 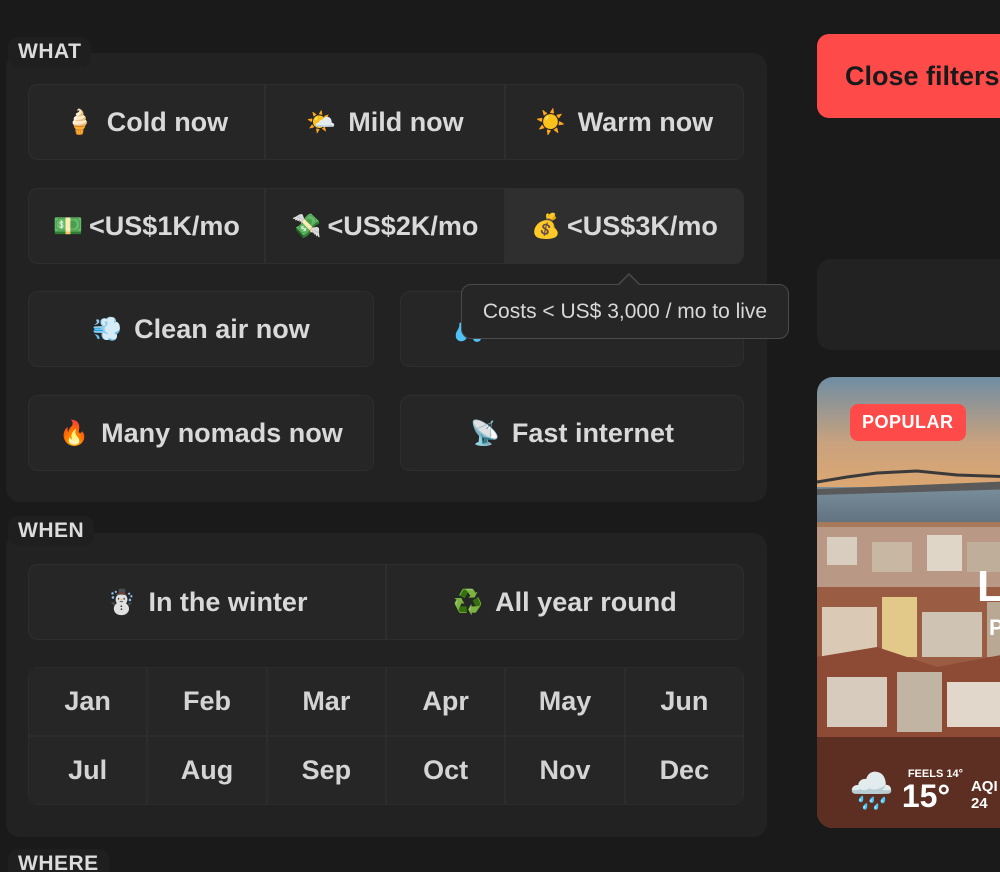 I want to click on sun-icon: ☀️, so click(x=550, y=122).